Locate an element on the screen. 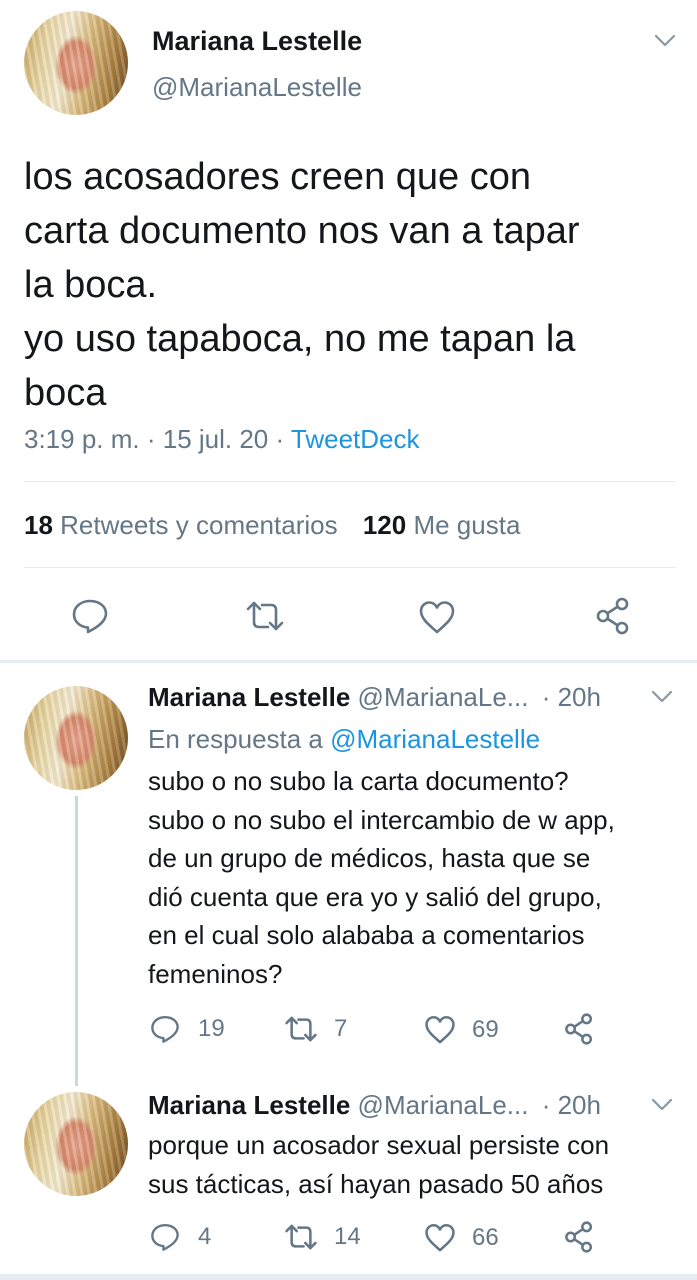 This screenshot has width=697, height=1280. main-reply-icon is located at coordinates (90, 616).